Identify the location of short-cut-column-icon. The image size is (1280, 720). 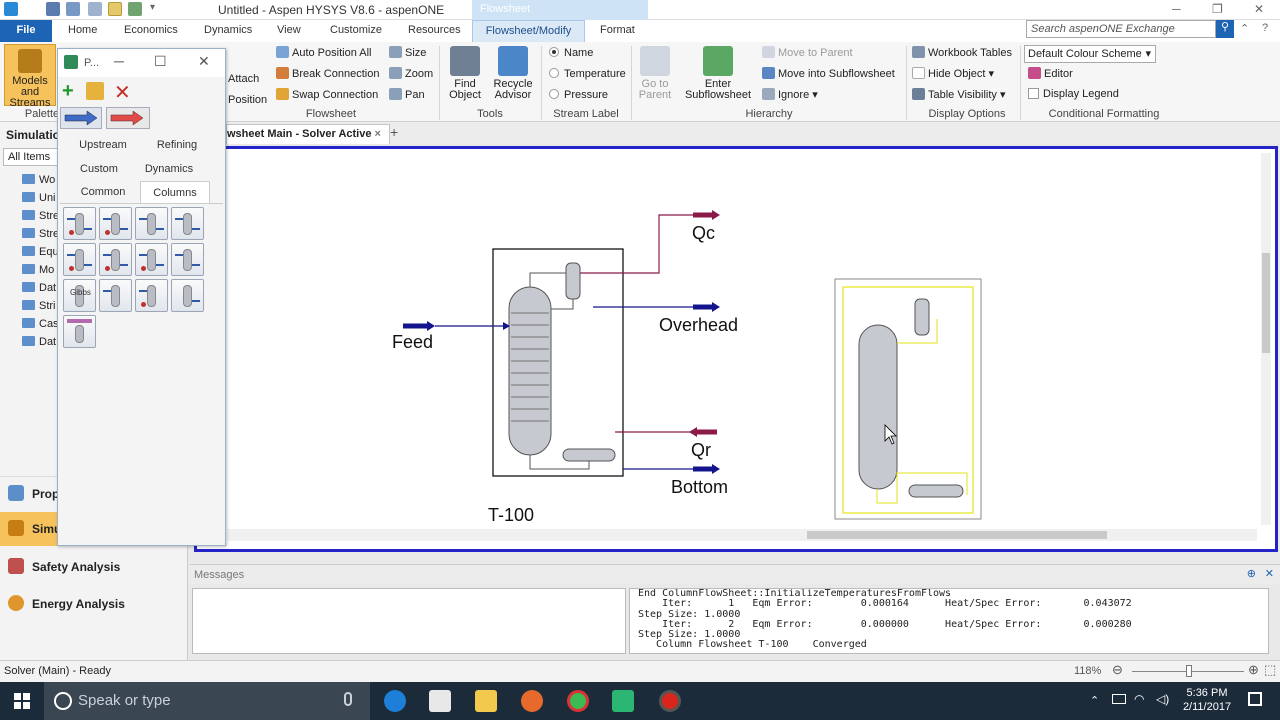
(151, 259).